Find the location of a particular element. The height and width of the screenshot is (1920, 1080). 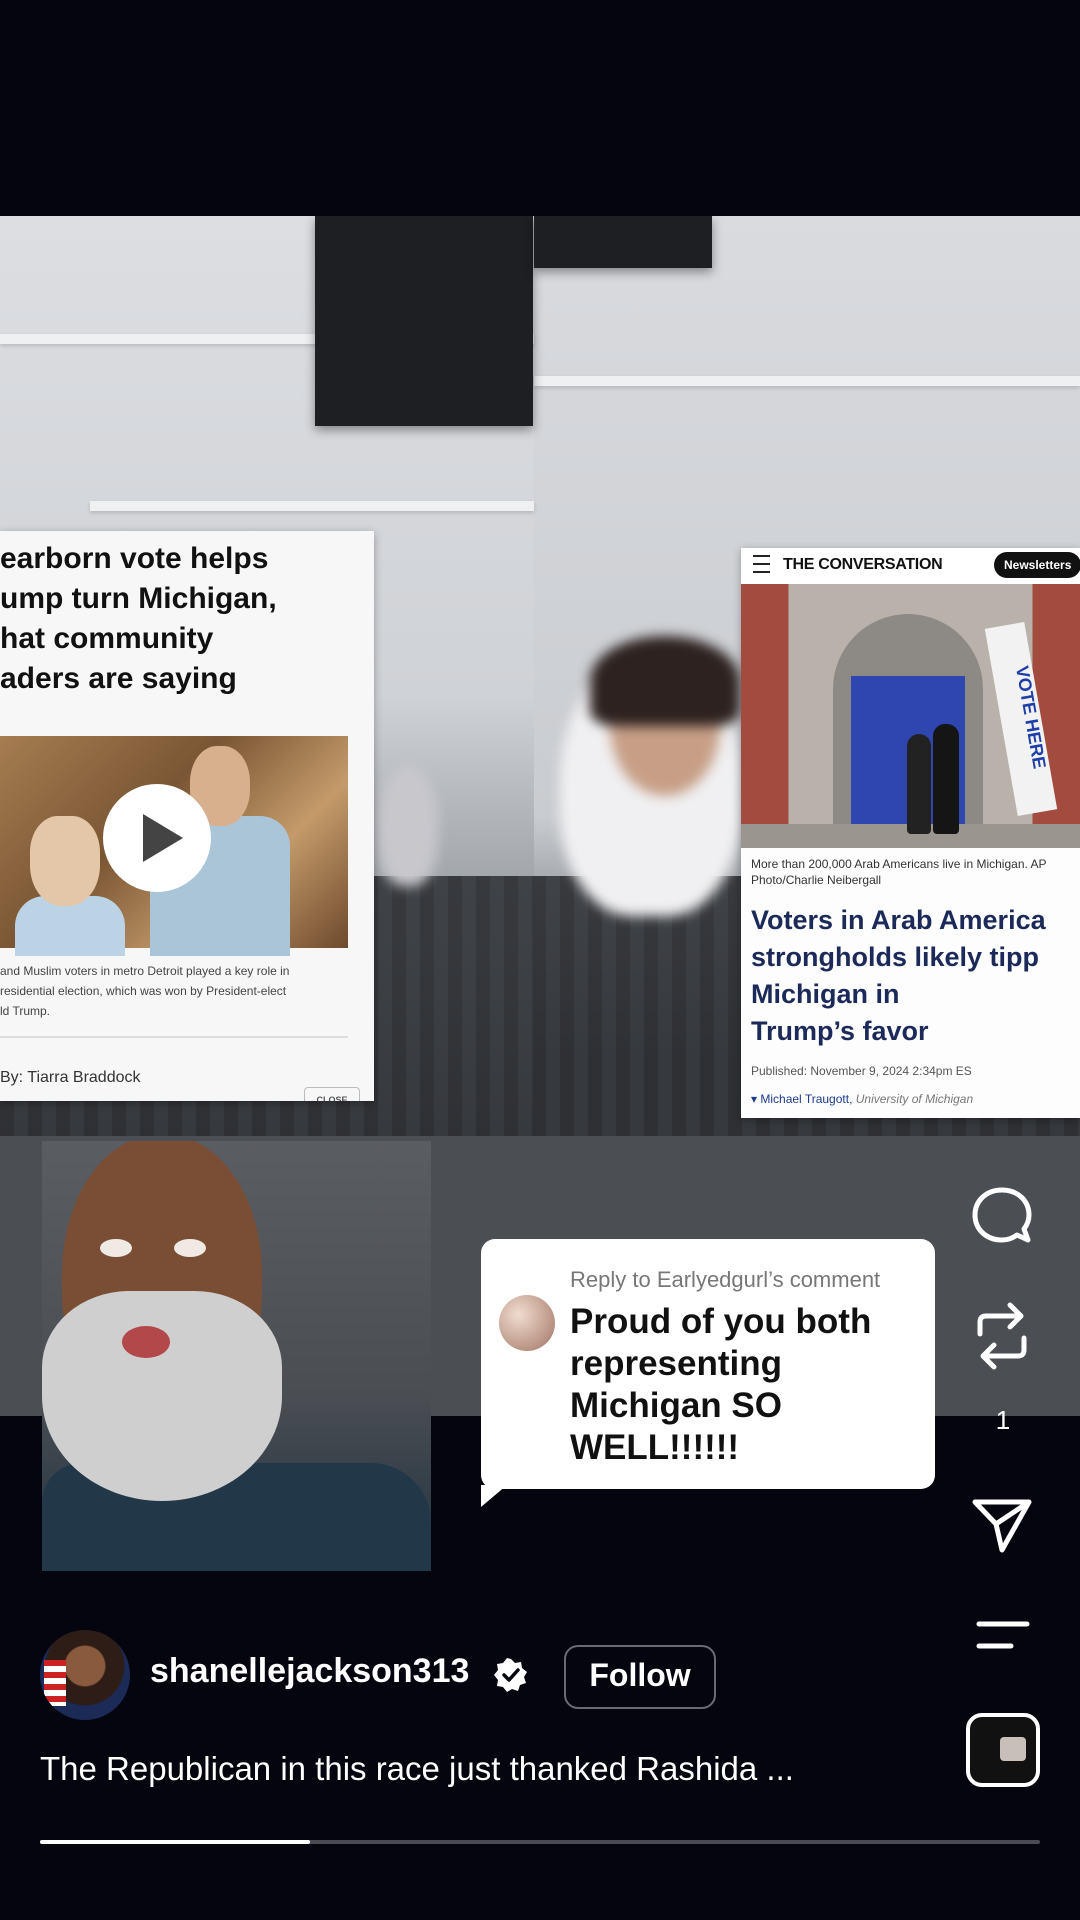

article-video-thumbnail is located at coordinates (174, 846).